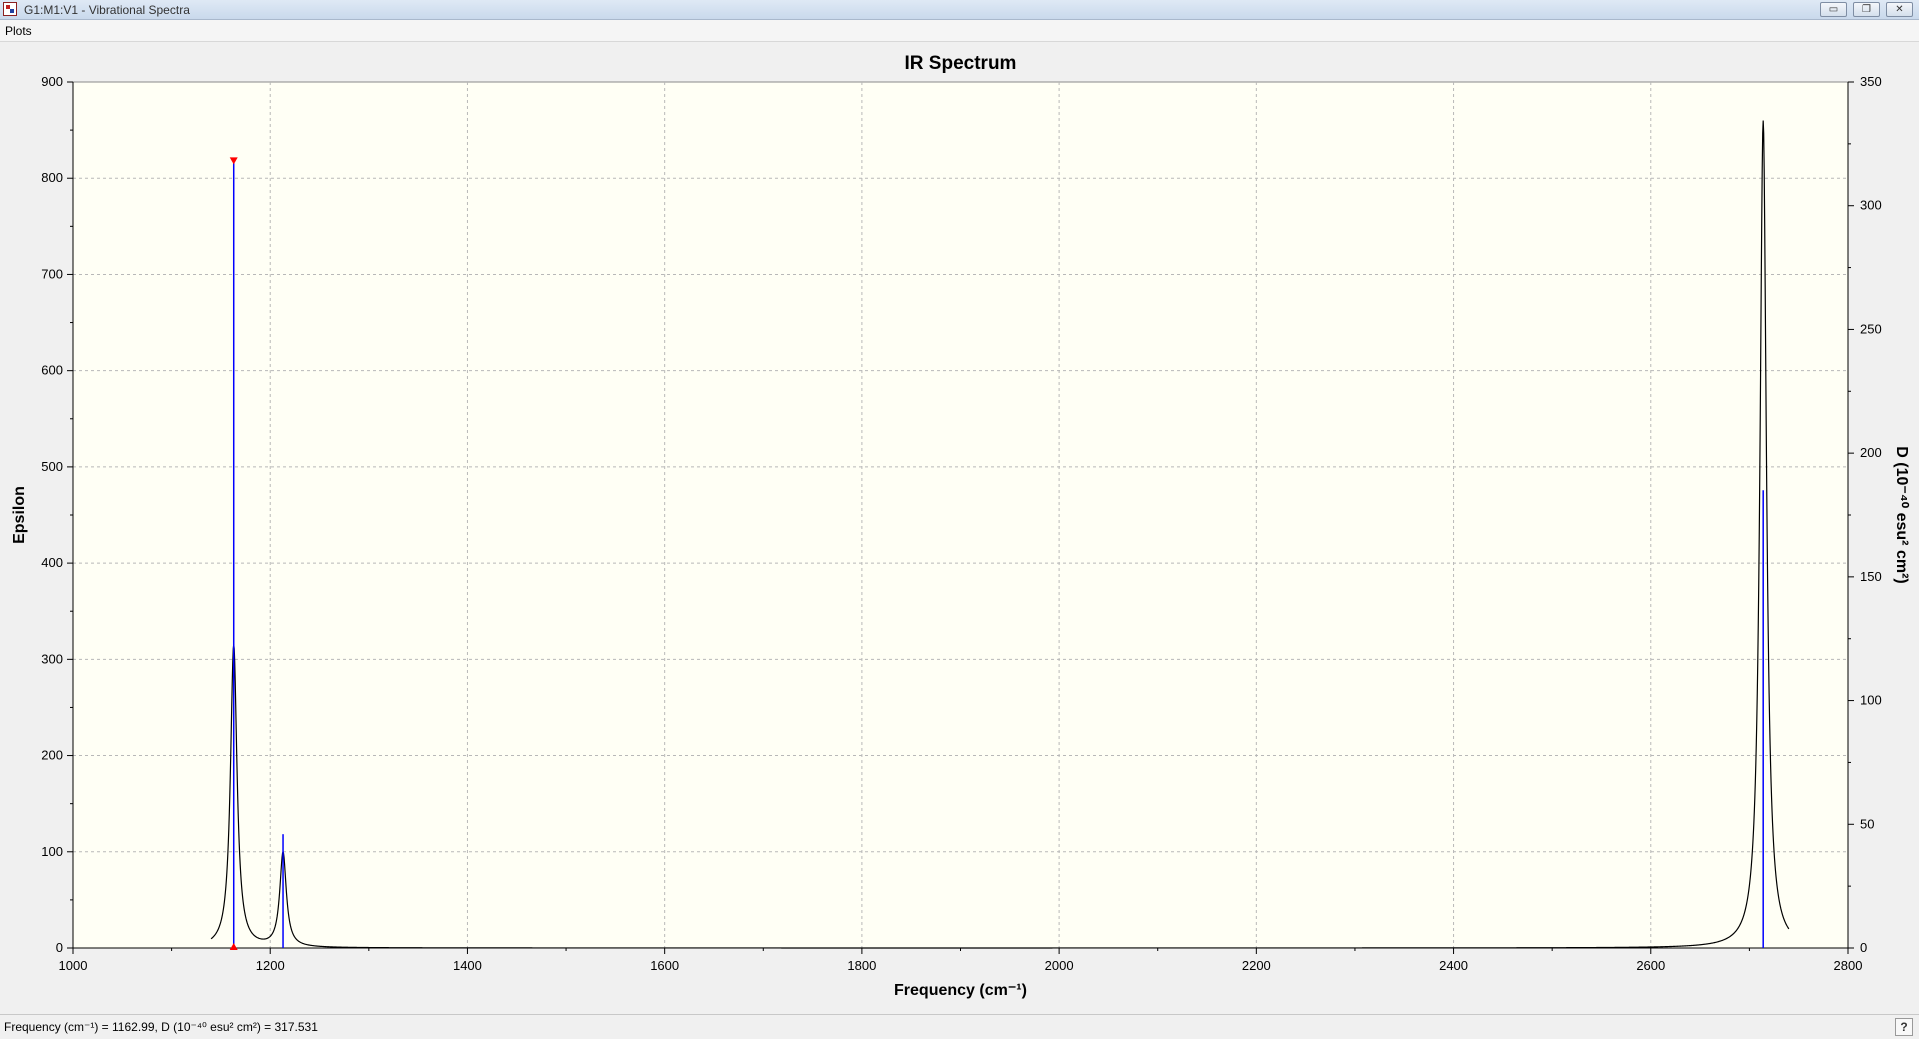 This screenshot has width=1919, height=1039. I want to click on y2-axis-label: D (10⁻⁴⁰ esu² cm²), so click(1901, 514).